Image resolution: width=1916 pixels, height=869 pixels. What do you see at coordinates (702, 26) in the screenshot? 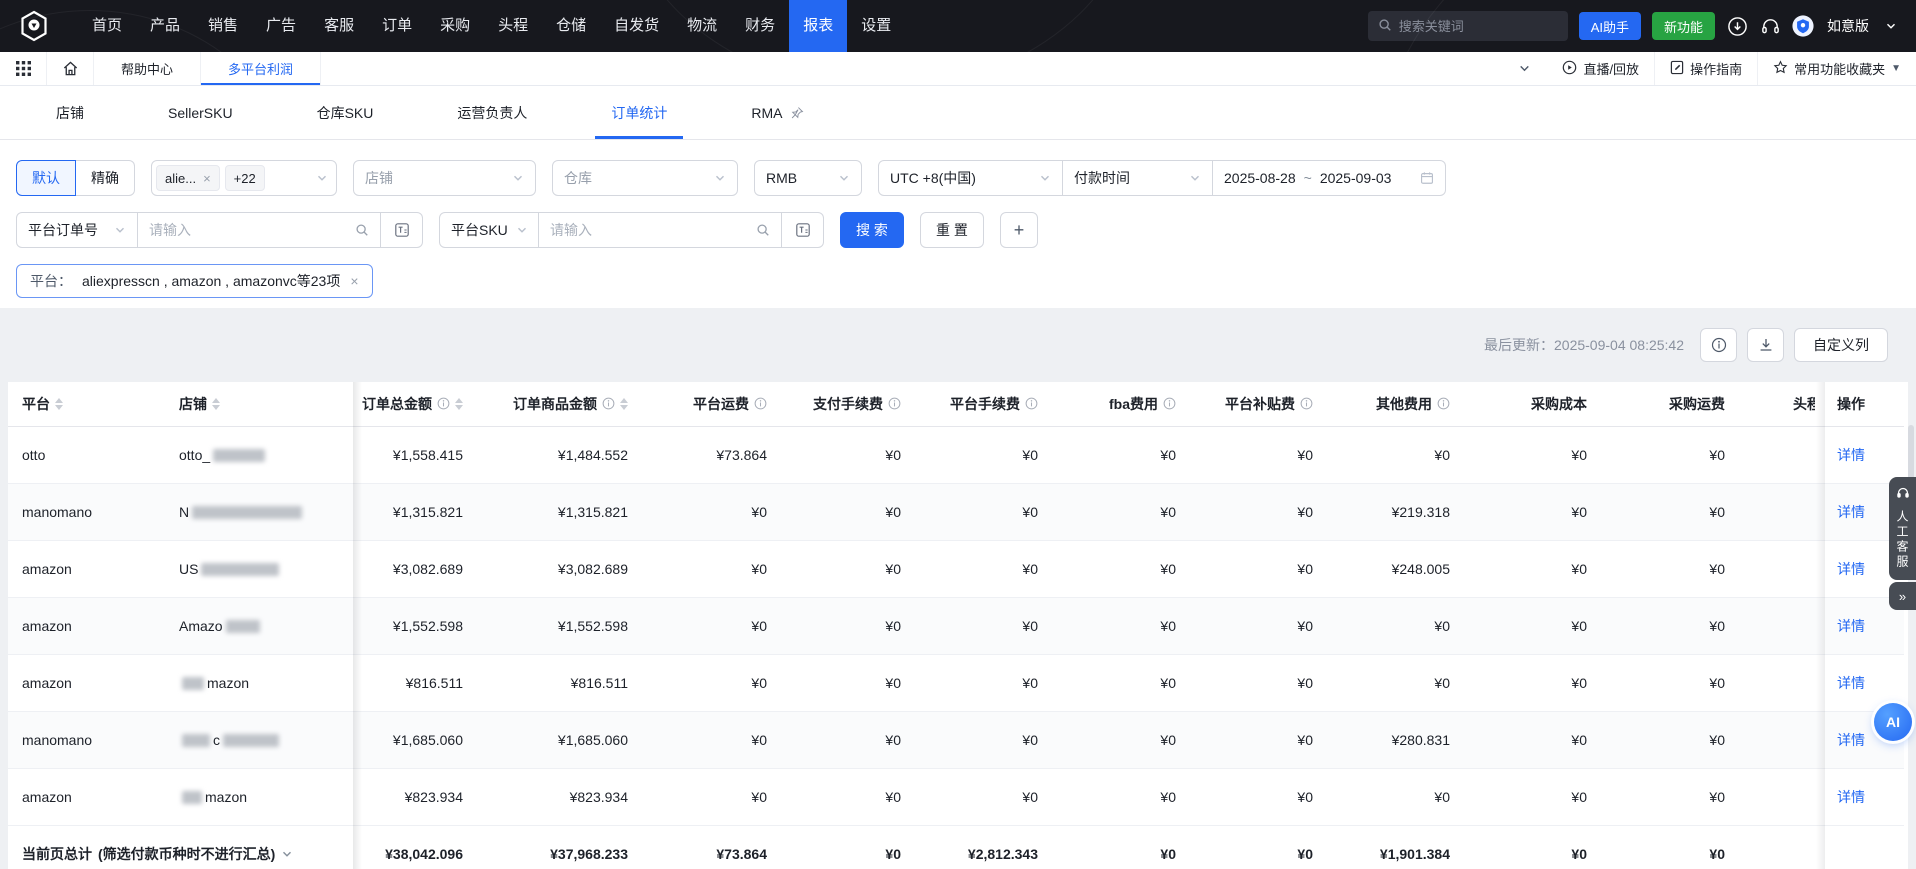
I see `nav-item: 物流` at bounding box center [702, 26].